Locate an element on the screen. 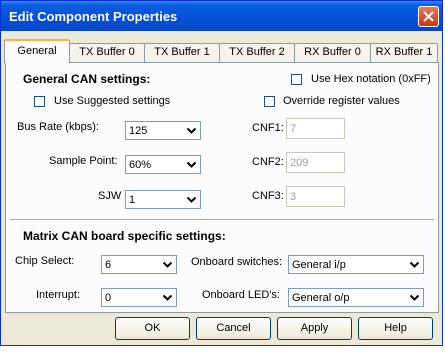  onboard-switches-value: General i/p is located at coordinates (319, 265).